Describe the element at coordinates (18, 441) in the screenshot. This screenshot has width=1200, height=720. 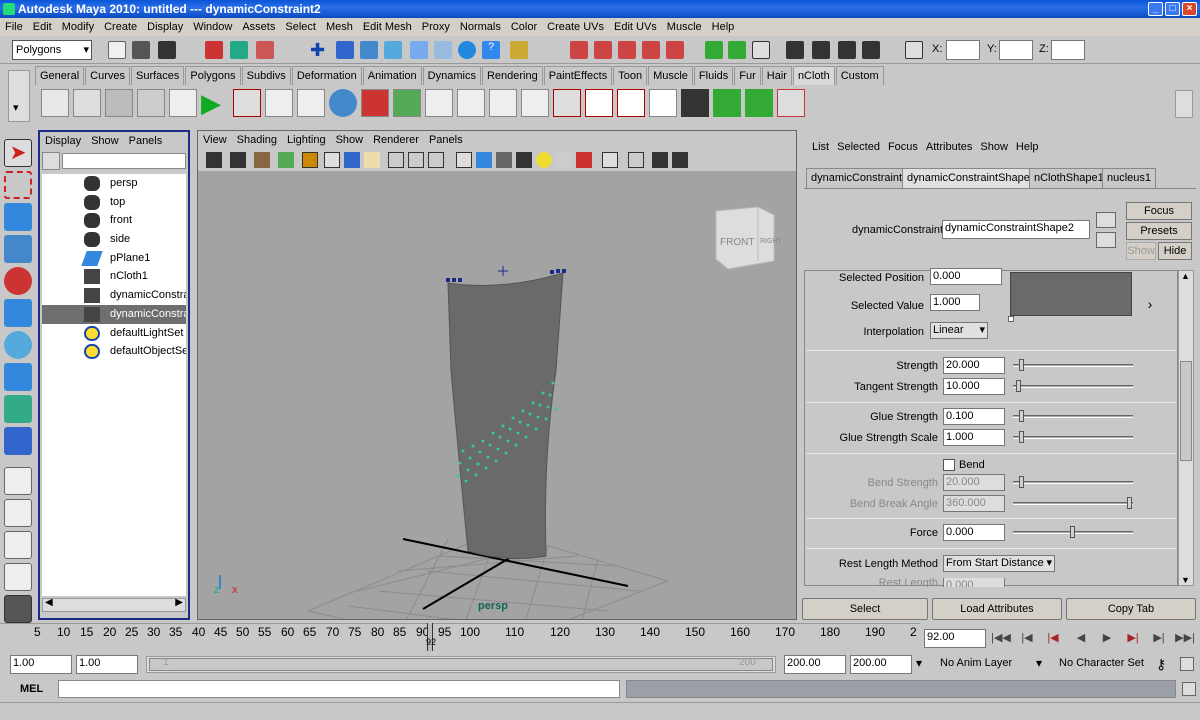
I see `last-tool-icon` at that location.